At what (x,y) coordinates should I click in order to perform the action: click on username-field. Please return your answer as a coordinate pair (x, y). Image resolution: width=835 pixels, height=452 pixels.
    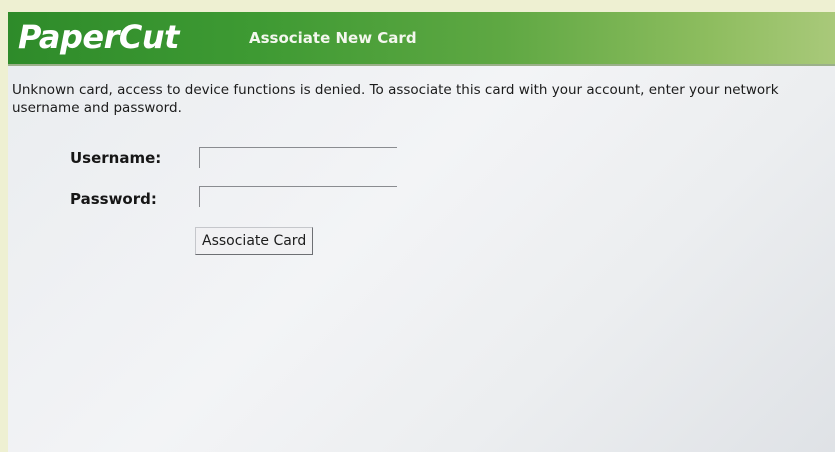
    Looking at the image, I should click on (298, 157).